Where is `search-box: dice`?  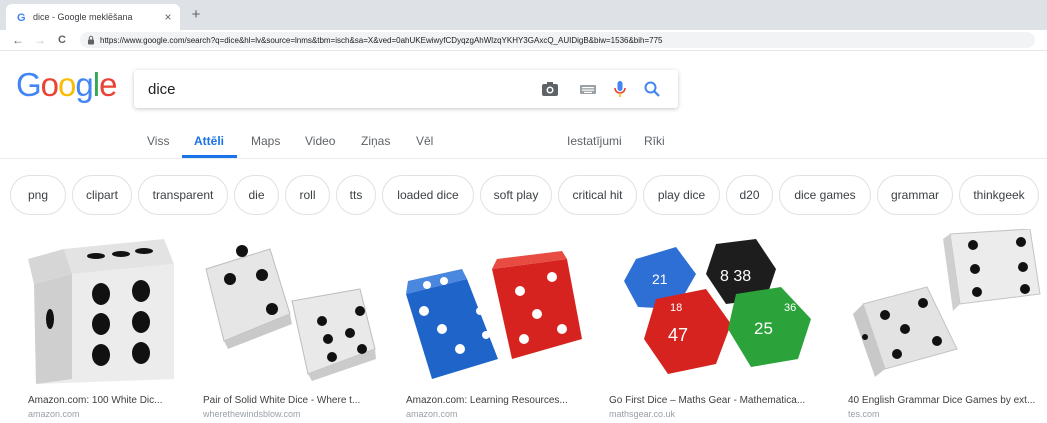
search-box: dice is located at coordinates (406, 89).